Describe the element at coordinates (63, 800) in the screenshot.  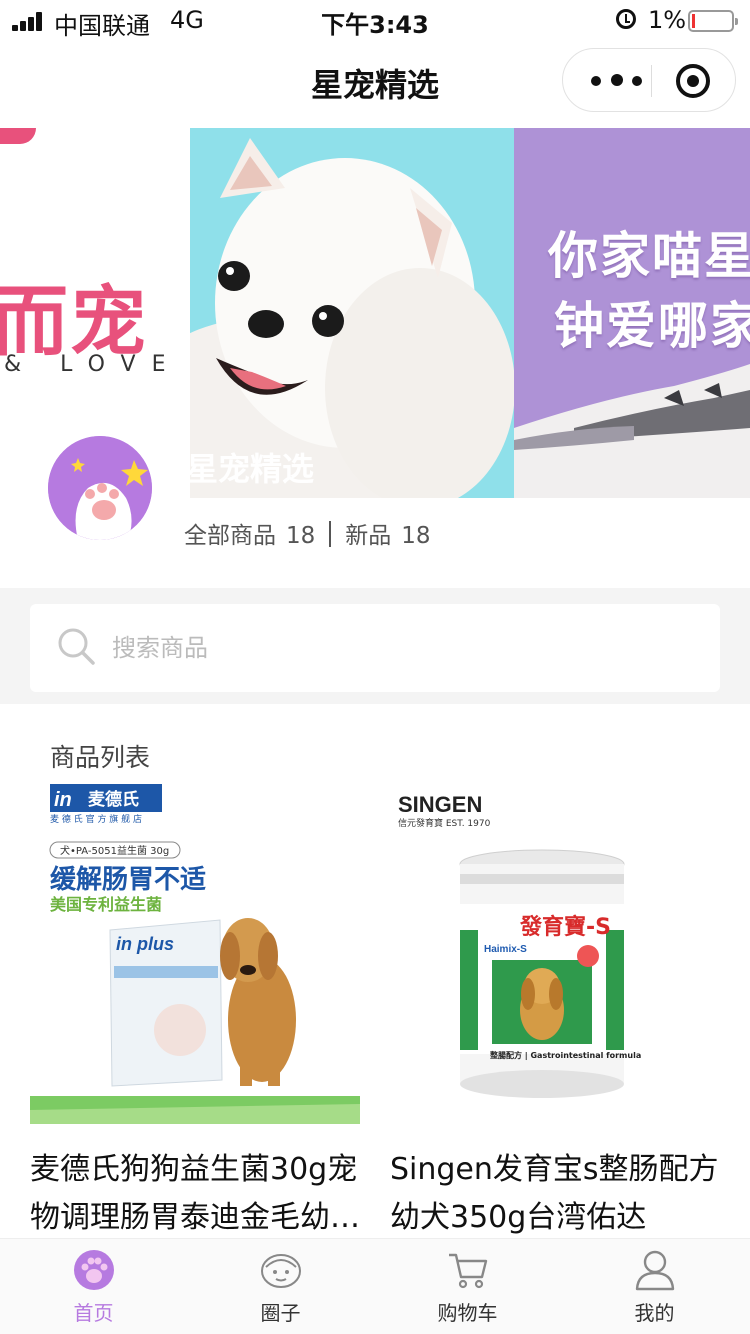
I see `svg-text: in` at that location.